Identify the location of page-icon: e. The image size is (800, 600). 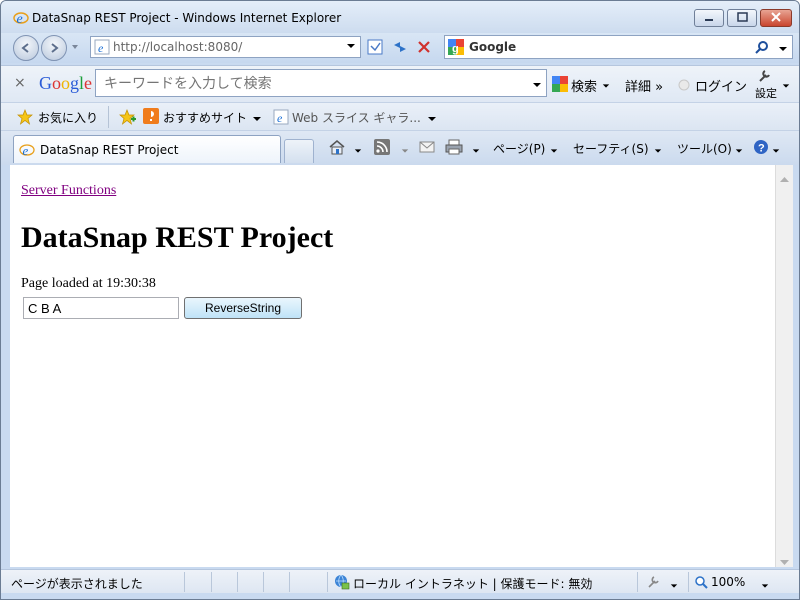
(102, 47).